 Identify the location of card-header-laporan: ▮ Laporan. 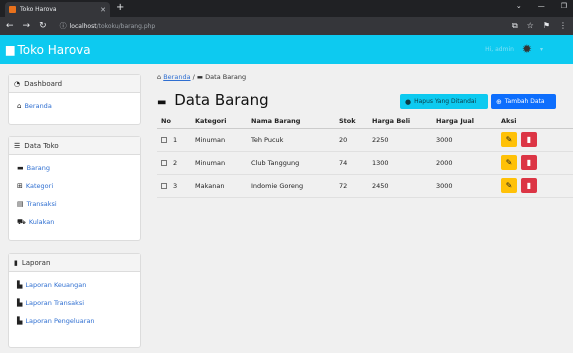
(74, 263).